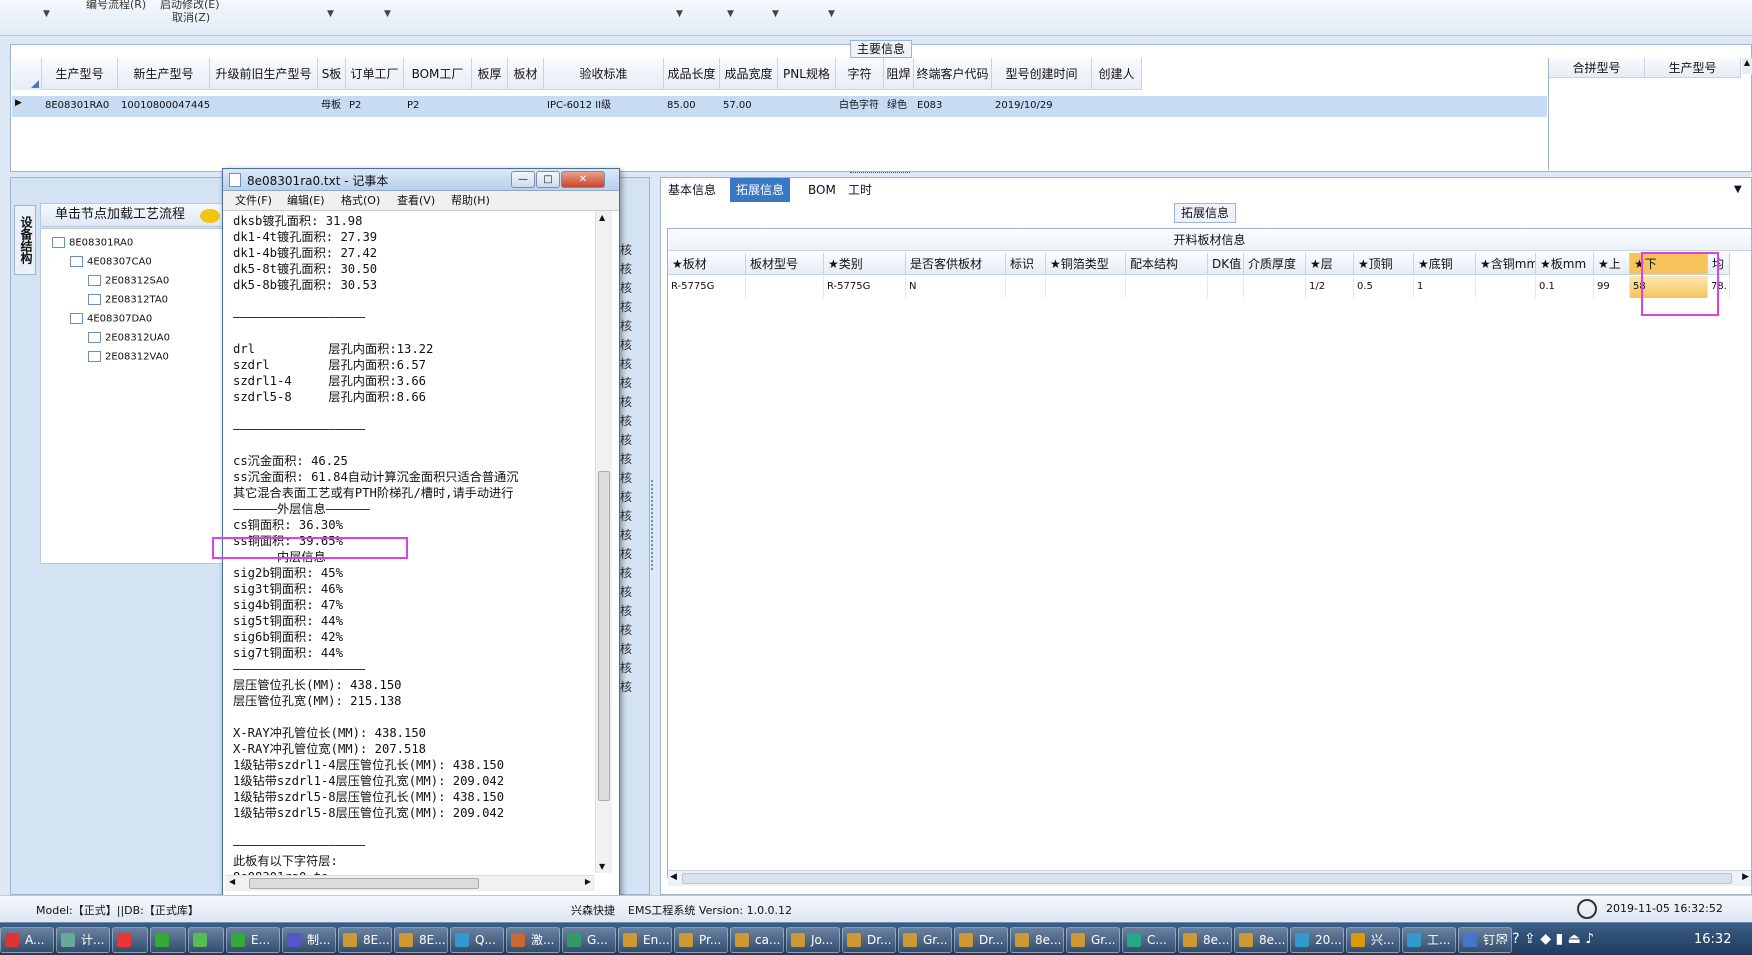 This screenshot has height=955, width=1752. I want to click on cancel-menu-item: 取消(Z), so click(191, 17).